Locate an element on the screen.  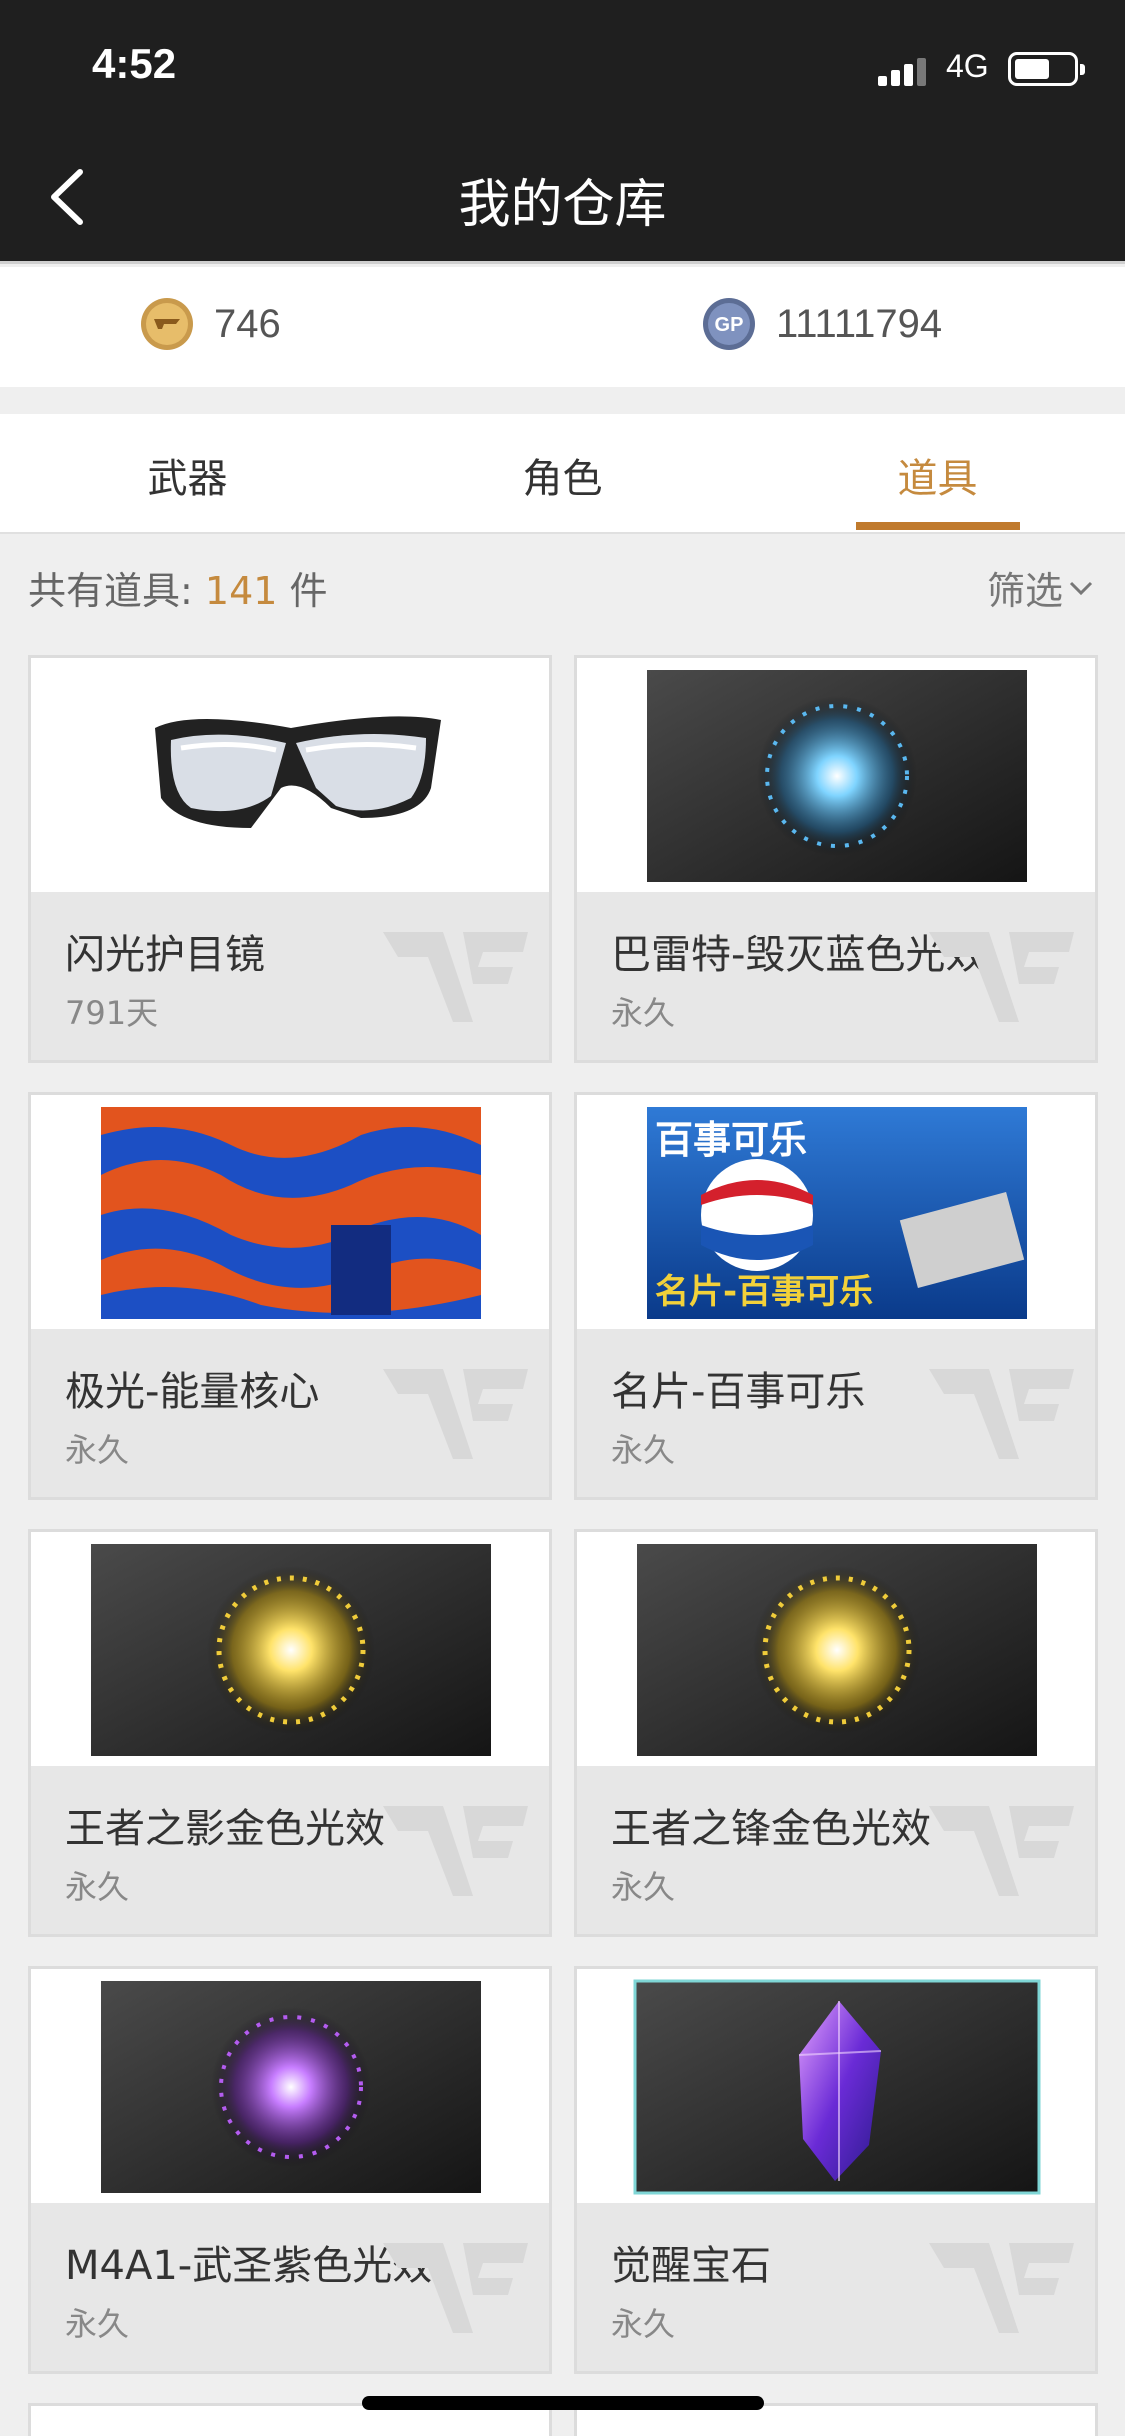
gem-icon is located at coordinates (837, 2087).